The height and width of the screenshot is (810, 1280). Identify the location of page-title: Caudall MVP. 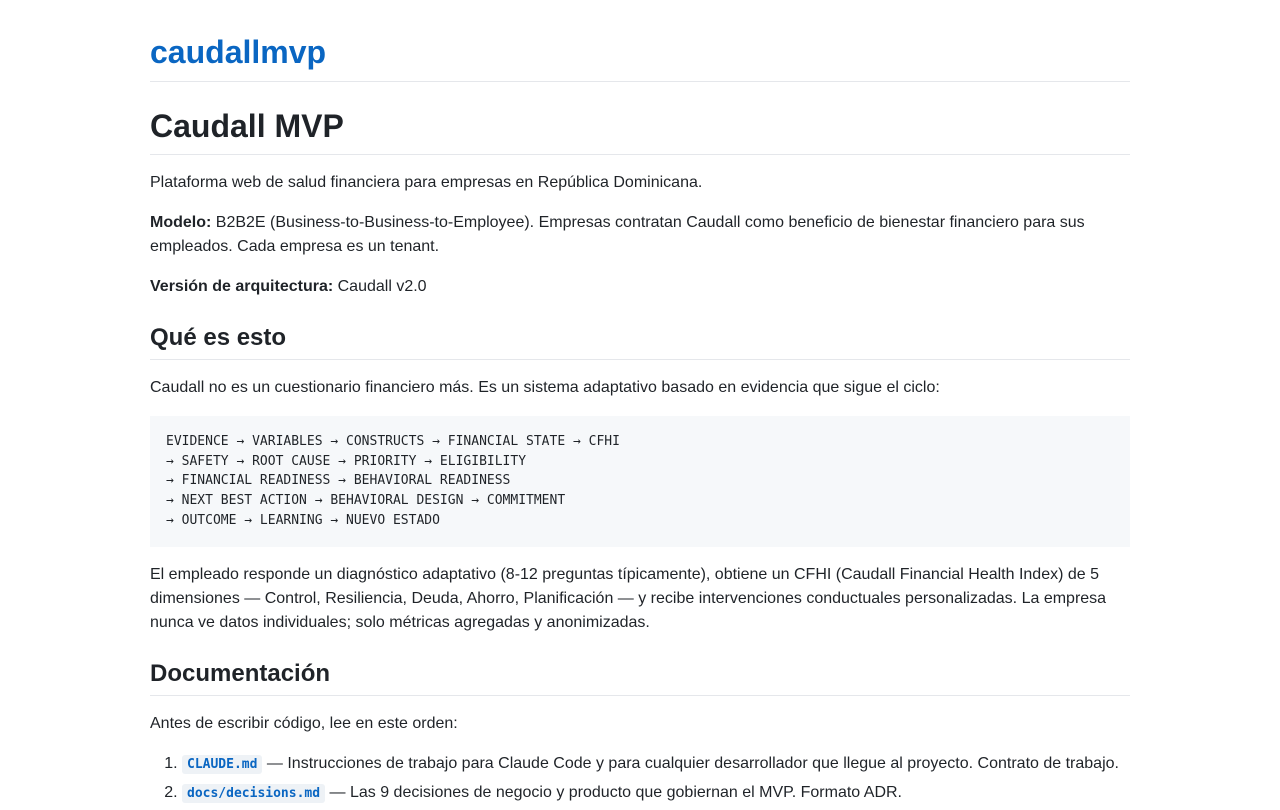
(640, 130).